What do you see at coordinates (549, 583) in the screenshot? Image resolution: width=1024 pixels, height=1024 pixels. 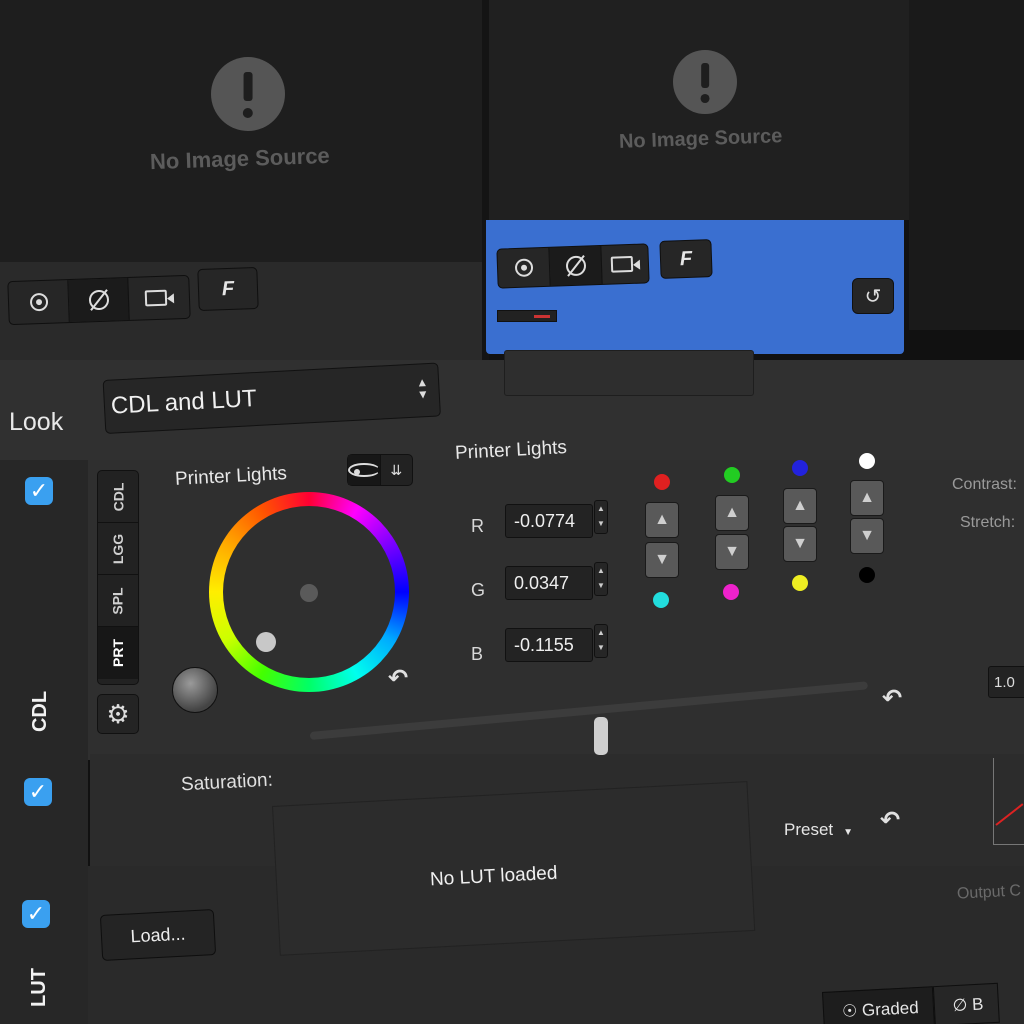 I see `channel-g-field: 0.0347` at bounding box center [549, 583].